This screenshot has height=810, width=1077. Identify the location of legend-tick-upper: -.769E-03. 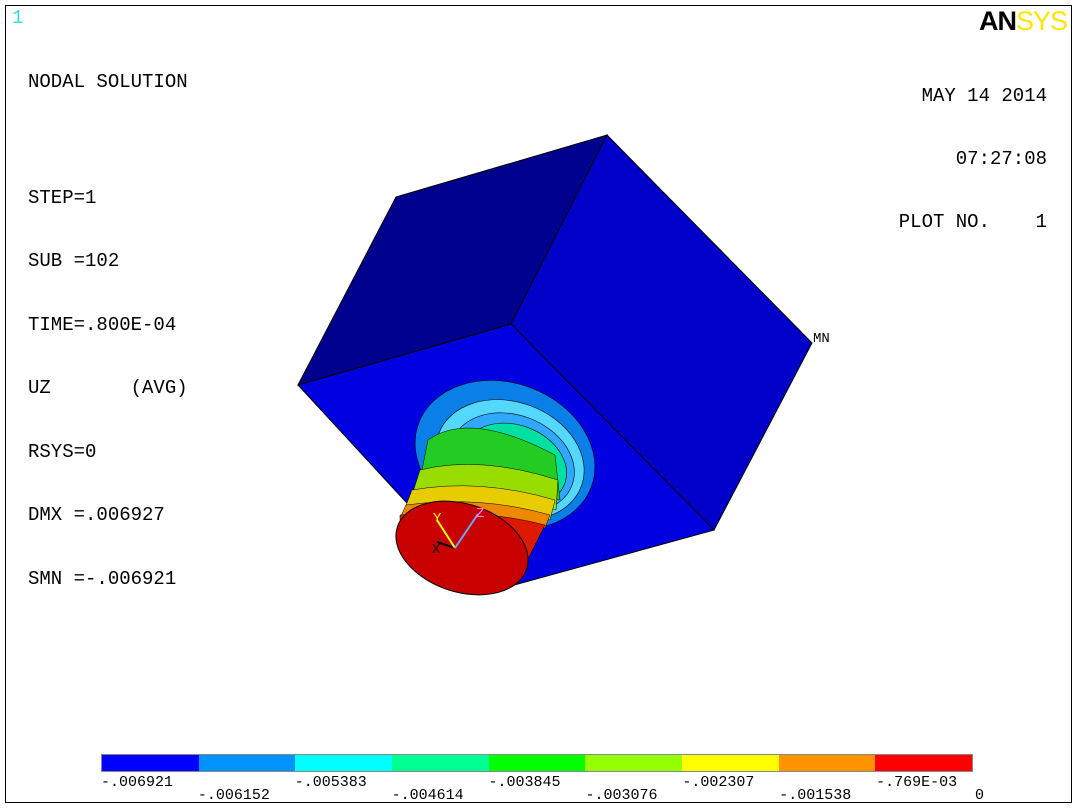
(917, 782).